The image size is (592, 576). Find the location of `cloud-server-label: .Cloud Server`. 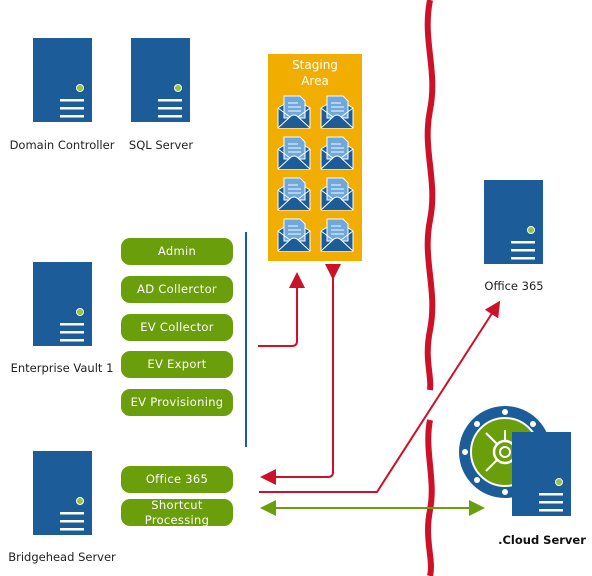

cloud-server-label: .Cloud Server is located at coordinates (542, 540).